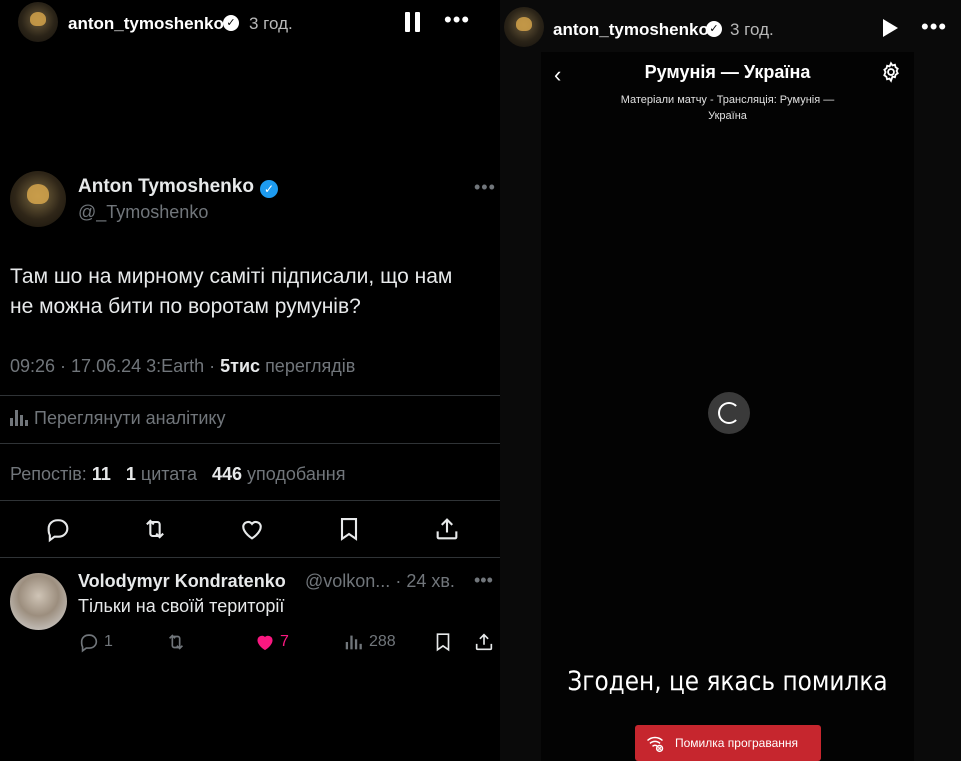 The width and height of the screenshot is (961, 761). I want to click on reply-views-button: 288, so click(369, 642).